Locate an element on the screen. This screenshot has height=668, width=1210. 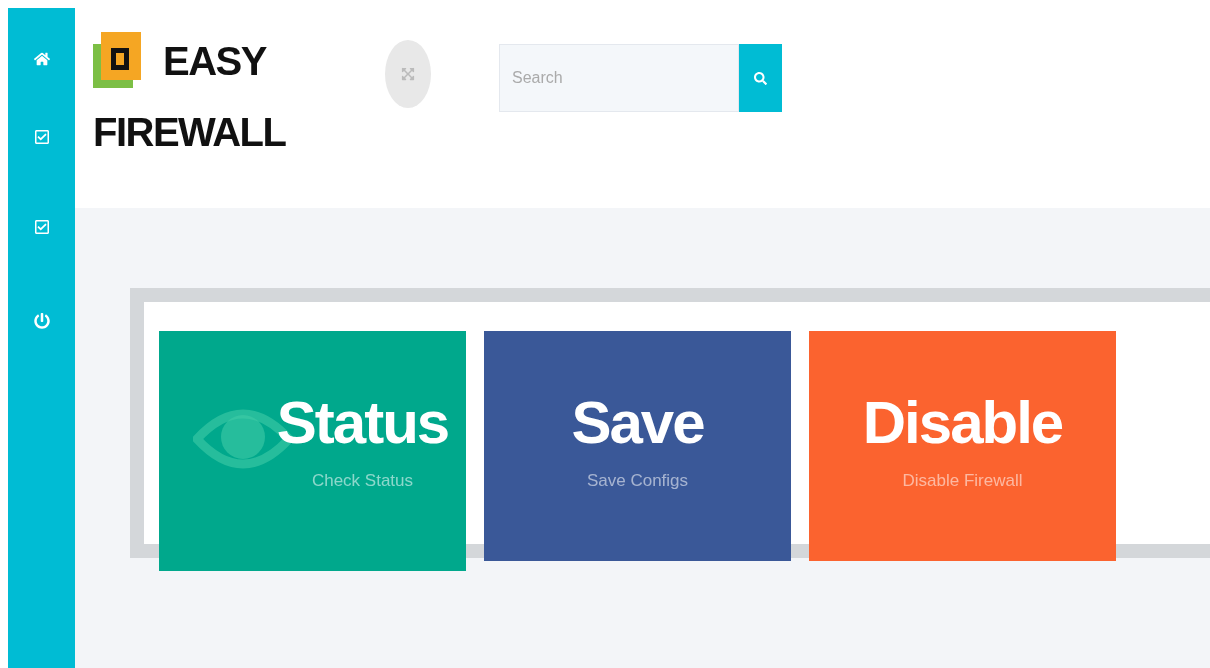
tile-title: Save is located at coordinates (637, 423).